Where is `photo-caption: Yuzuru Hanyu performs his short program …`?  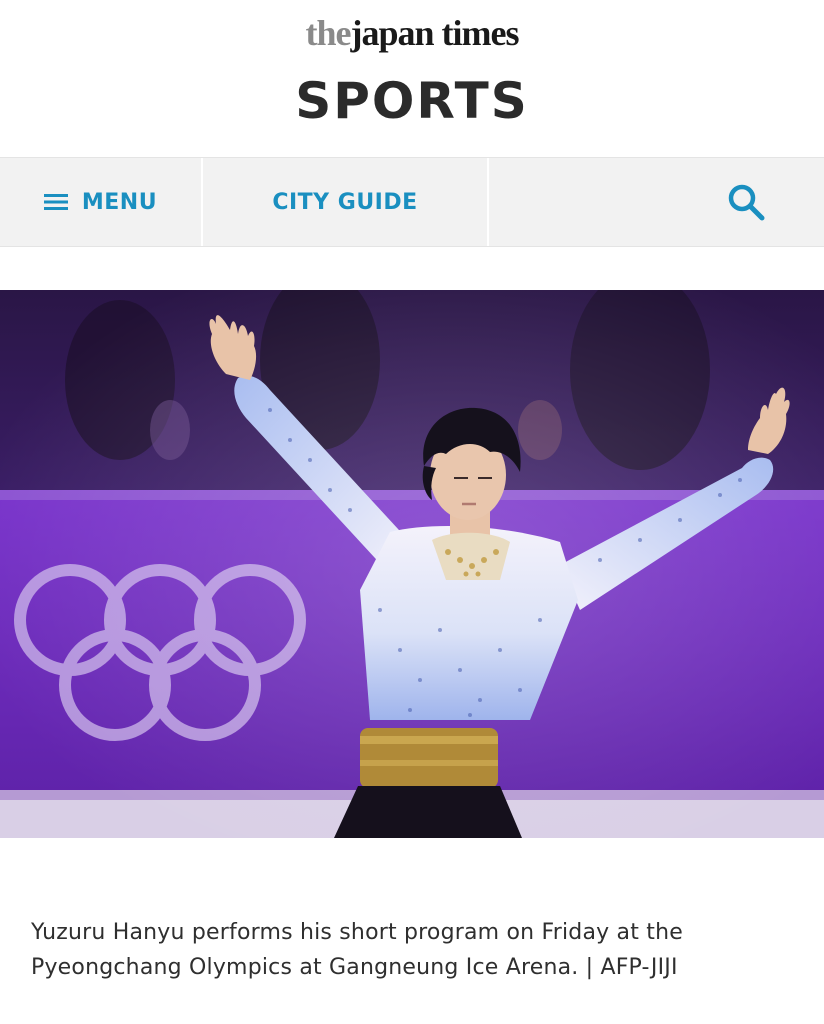 photo-caption: Yuzuru Hanyu performs his short program … is located at coordinates (357, 950).